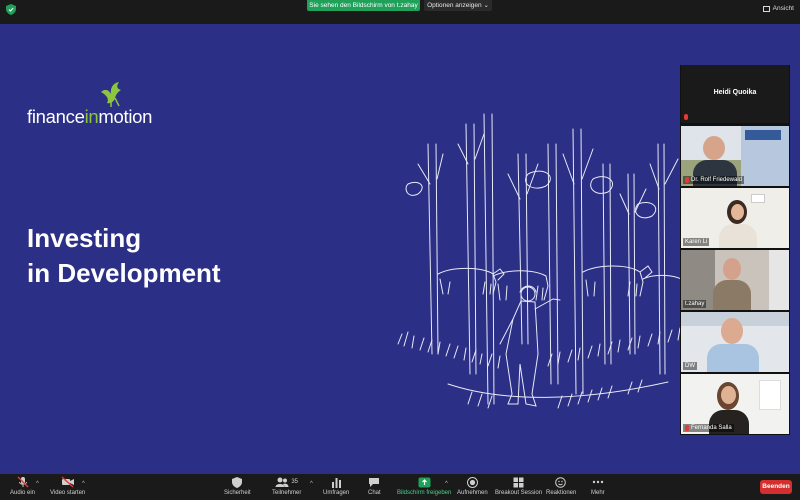  What do you see at coordinates (23, 493) in the screenshot?
I see `audio-label: Audio ein` at bounding box center [23, 493].